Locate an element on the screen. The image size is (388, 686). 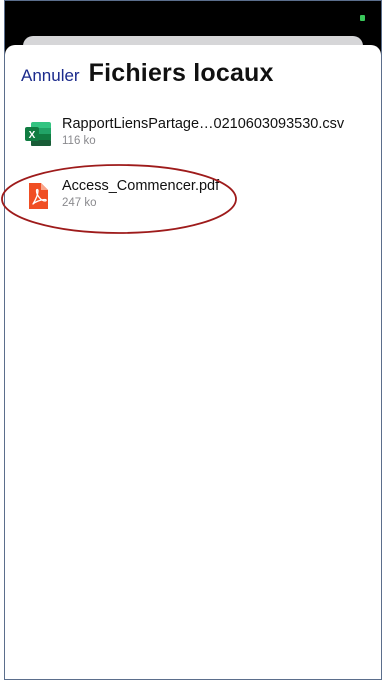
page-title: Fichiers locaux is located at coordinates (181, 73).